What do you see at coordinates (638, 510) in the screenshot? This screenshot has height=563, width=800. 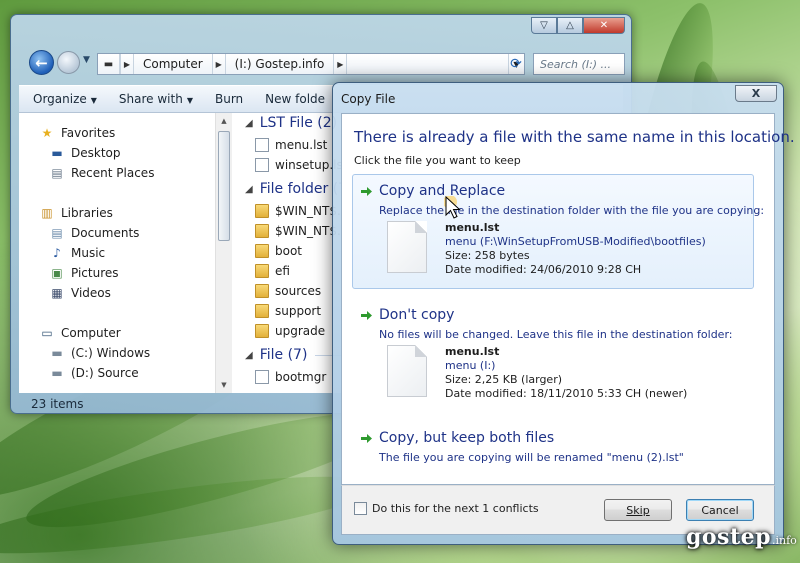 I see `skip-button: Skip` at bounding box center [638, 510].